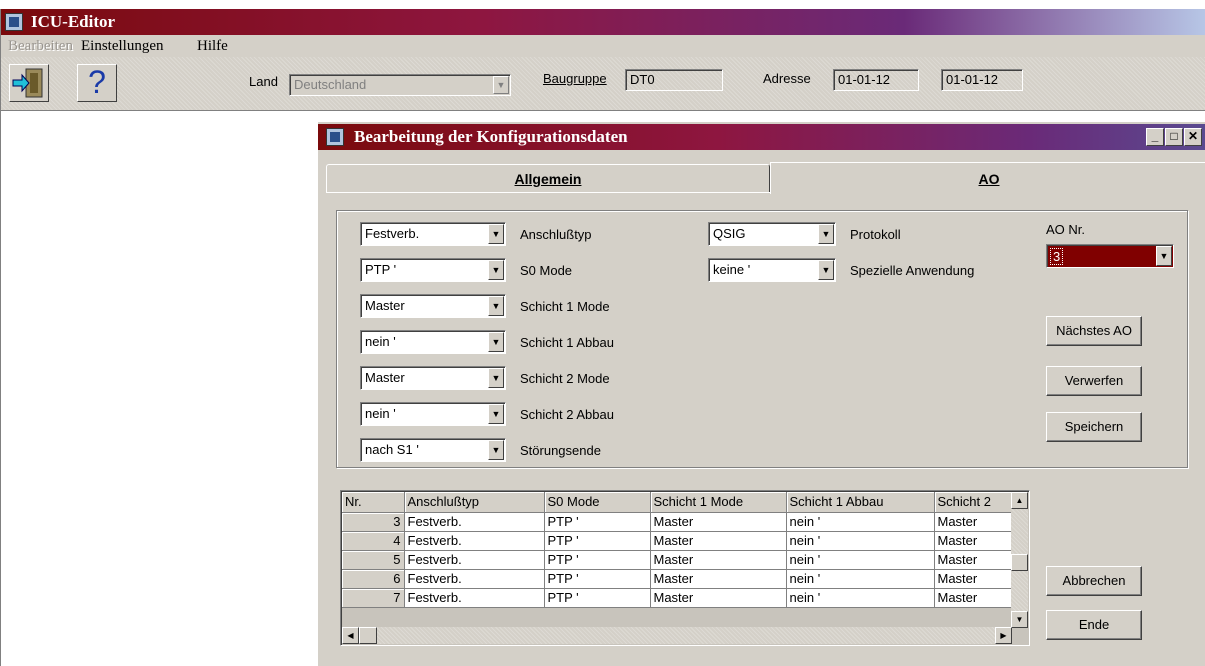 The image size is (1205, 666). Describe the element at coordinates (433, 306) in the screenshot. I see `schicht1-mode-select: Master ▼` at that location.